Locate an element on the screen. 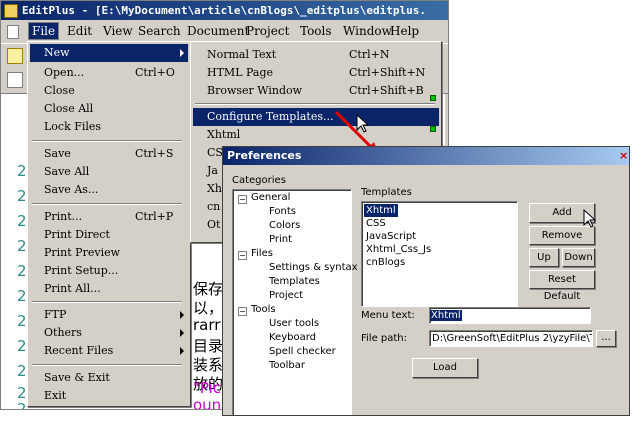  menu-document: Document is located at coordinates (218, 31).